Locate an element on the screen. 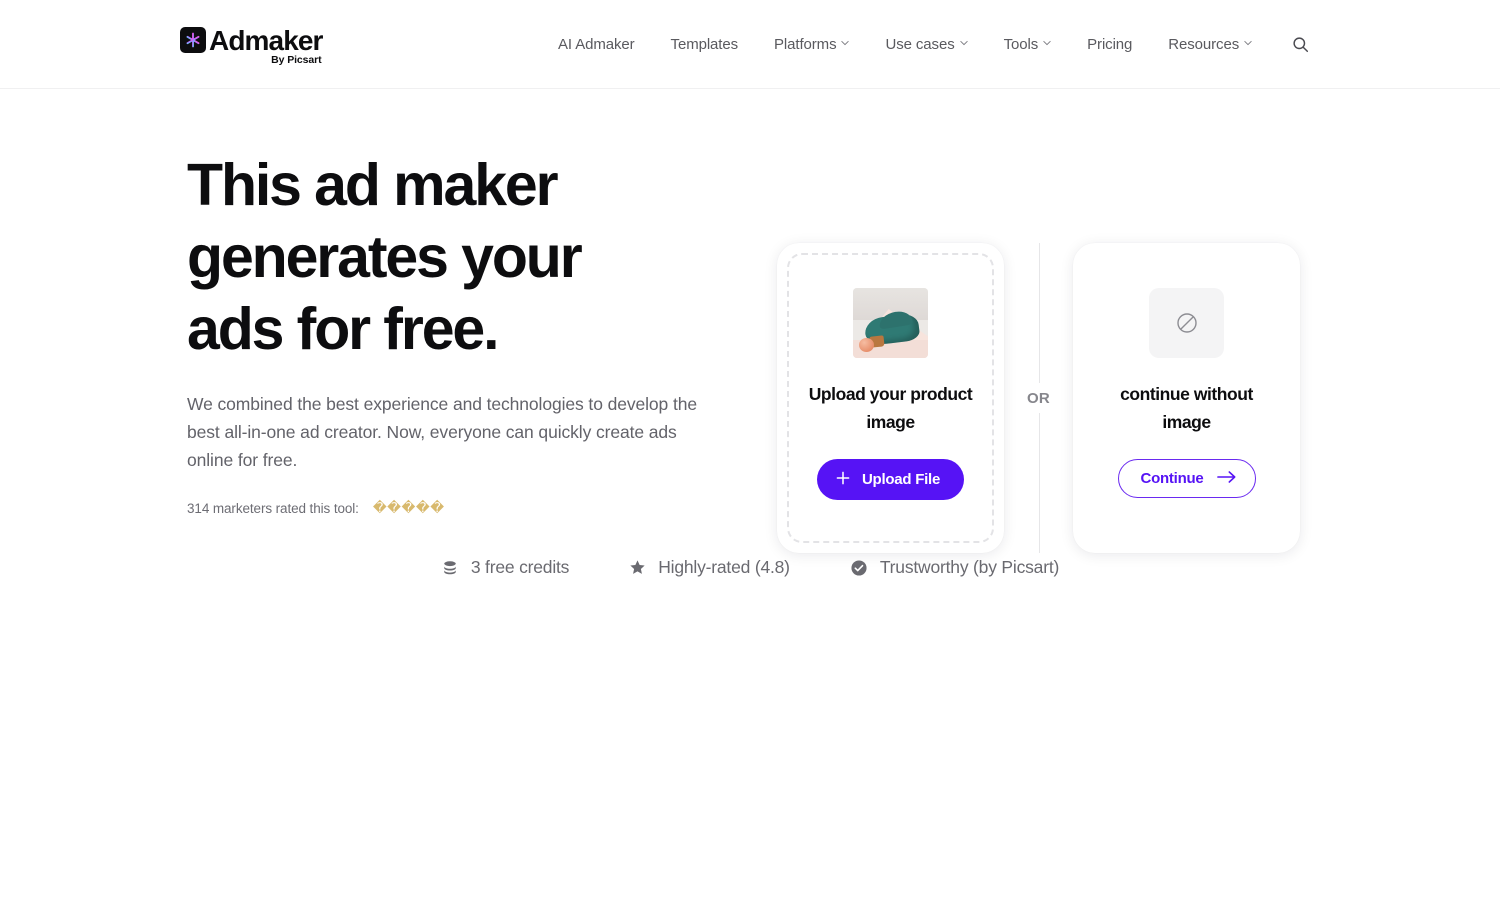 This screenshot has height=900, width=1500. brand-logo: Admaker By Picsart is located at coordinates (251, 46).